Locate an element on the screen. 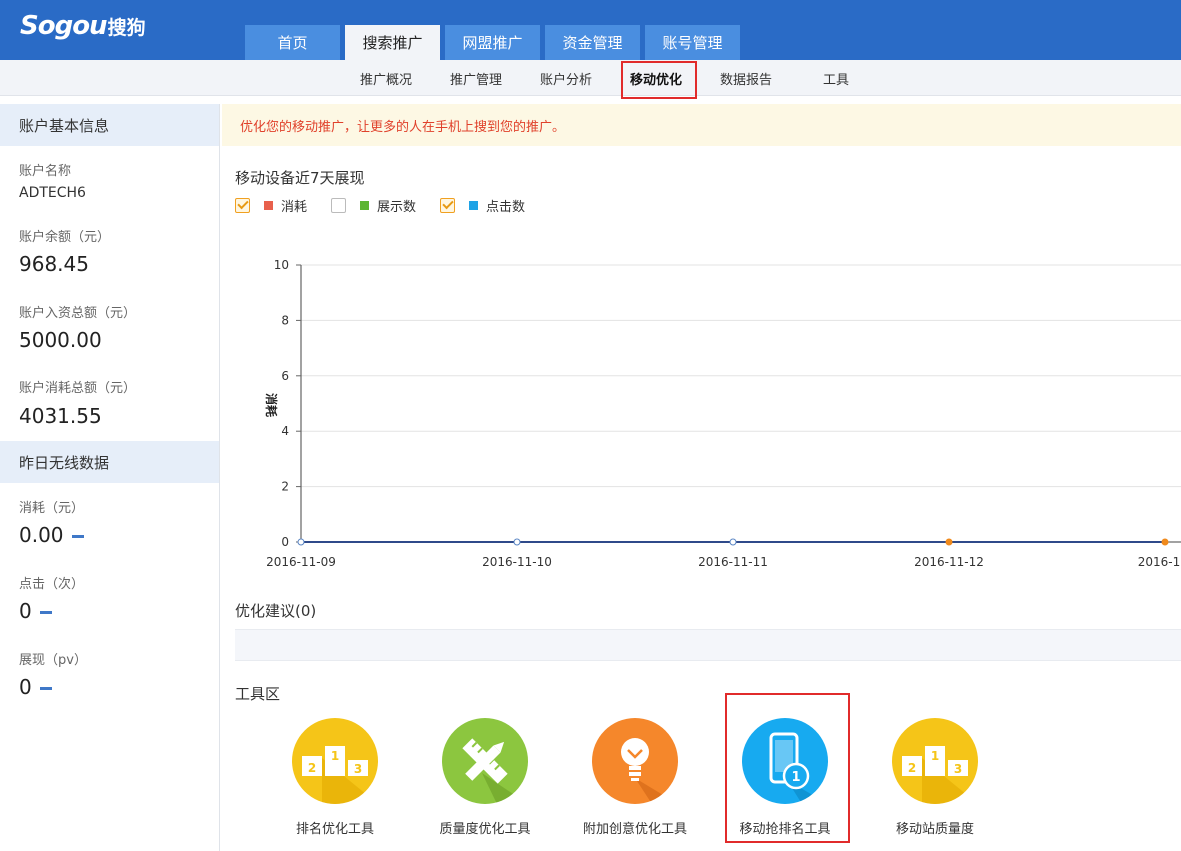 This screenshot has height=851, width=1181. ruler-pencil-icon is located at coordinates (485, 761).